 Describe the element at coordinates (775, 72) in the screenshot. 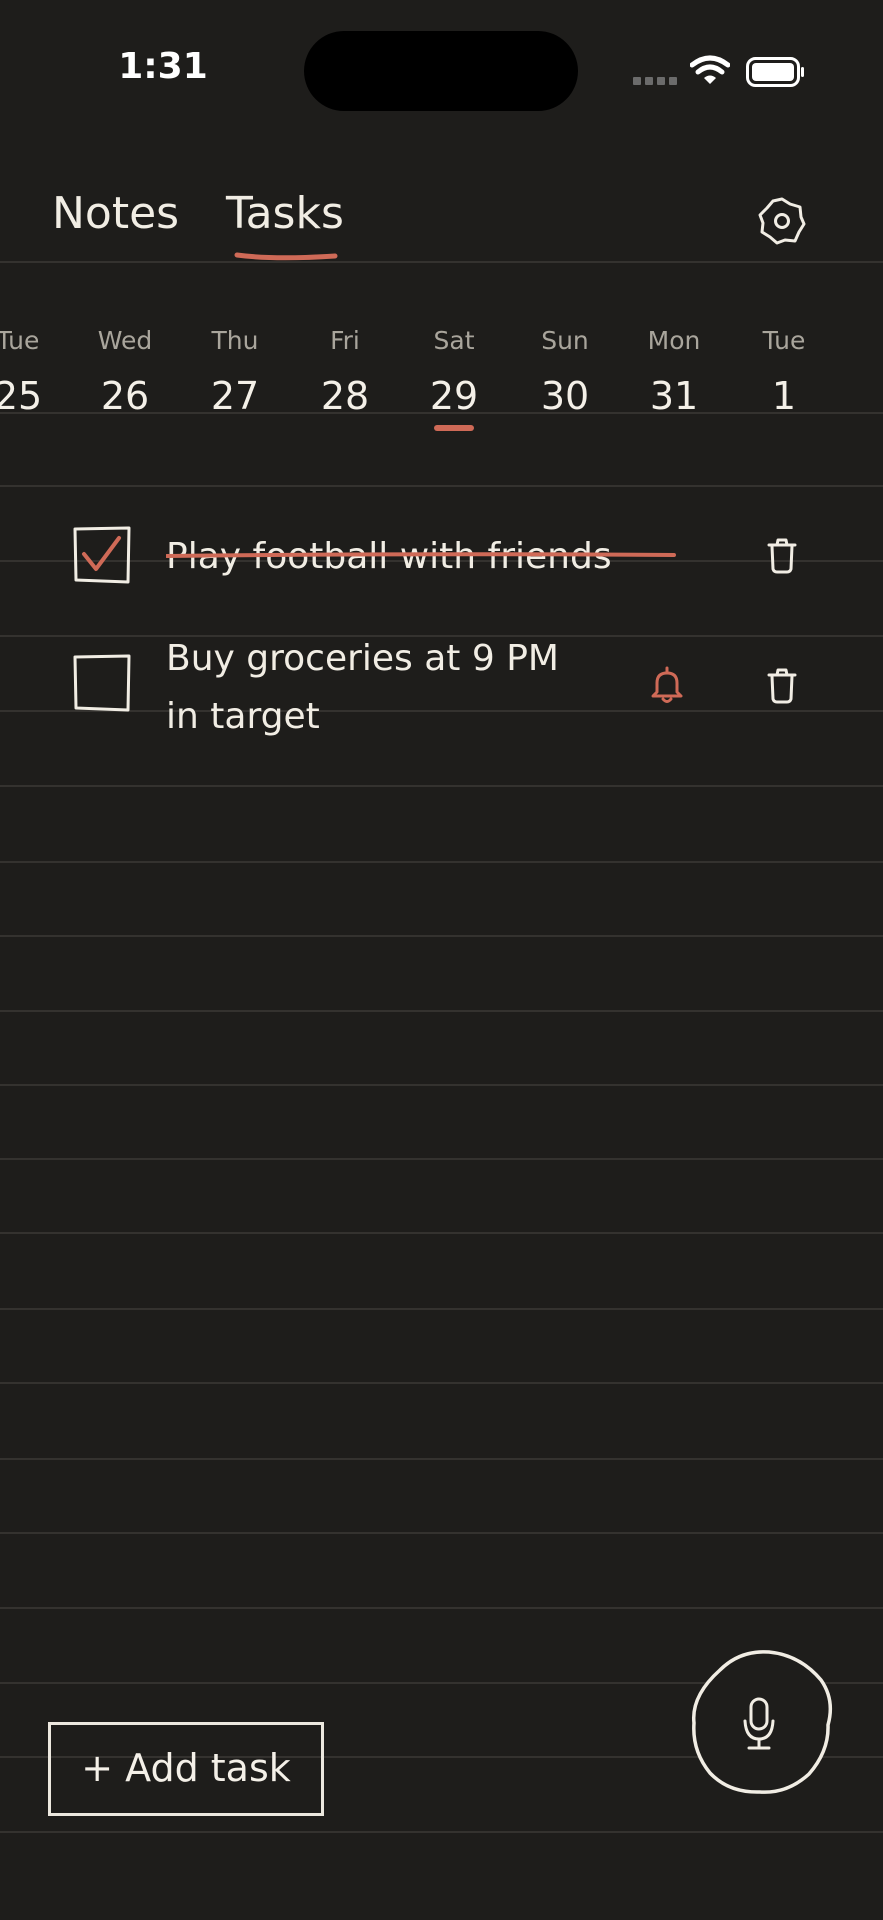

I see `battery-icon` at that location.